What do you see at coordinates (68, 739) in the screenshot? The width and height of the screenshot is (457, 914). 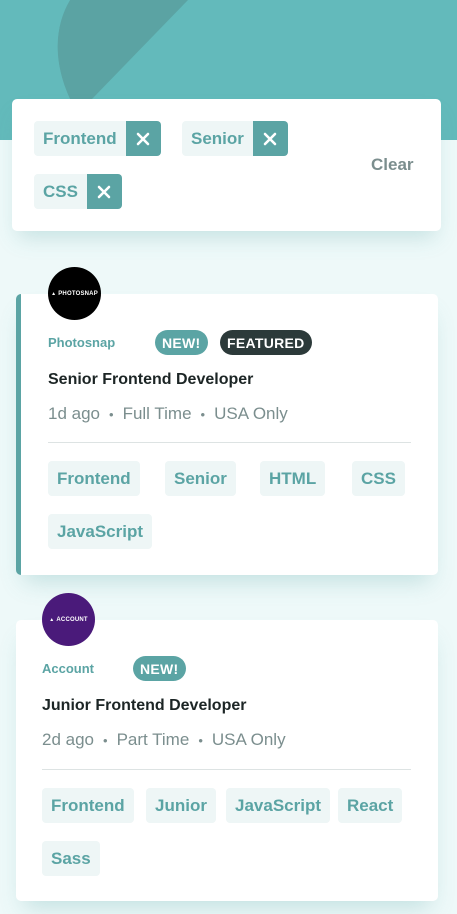 I see `posted-at: 2d ago` at bounding box center [68, 739].